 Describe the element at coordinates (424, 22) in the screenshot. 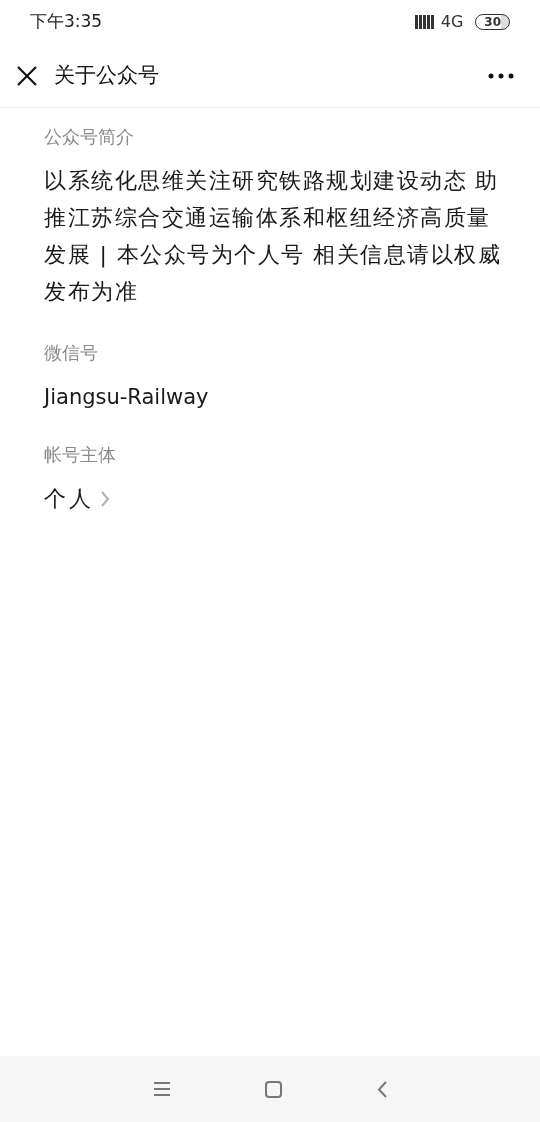

I see `signal-icon` at that location.